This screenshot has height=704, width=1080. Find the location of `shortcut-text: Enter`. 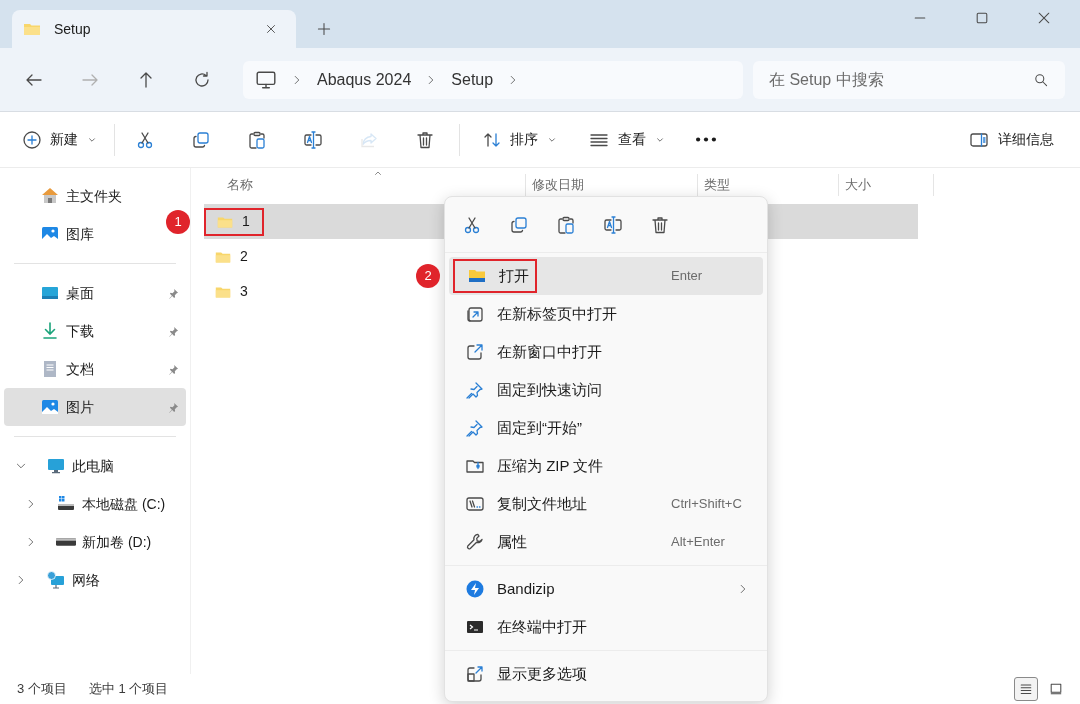

shortcut-text: Enter is located at coordinates (687, 276).